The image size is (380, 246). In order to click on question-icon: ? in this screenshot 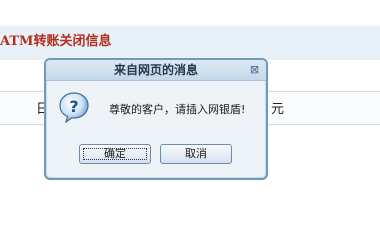, I will do `click(74, 107)`.